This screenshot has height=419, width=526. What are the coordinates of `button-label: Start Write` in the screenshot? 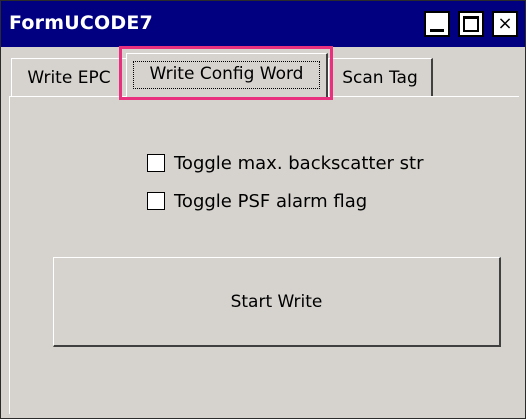 It's located at (276, 301).